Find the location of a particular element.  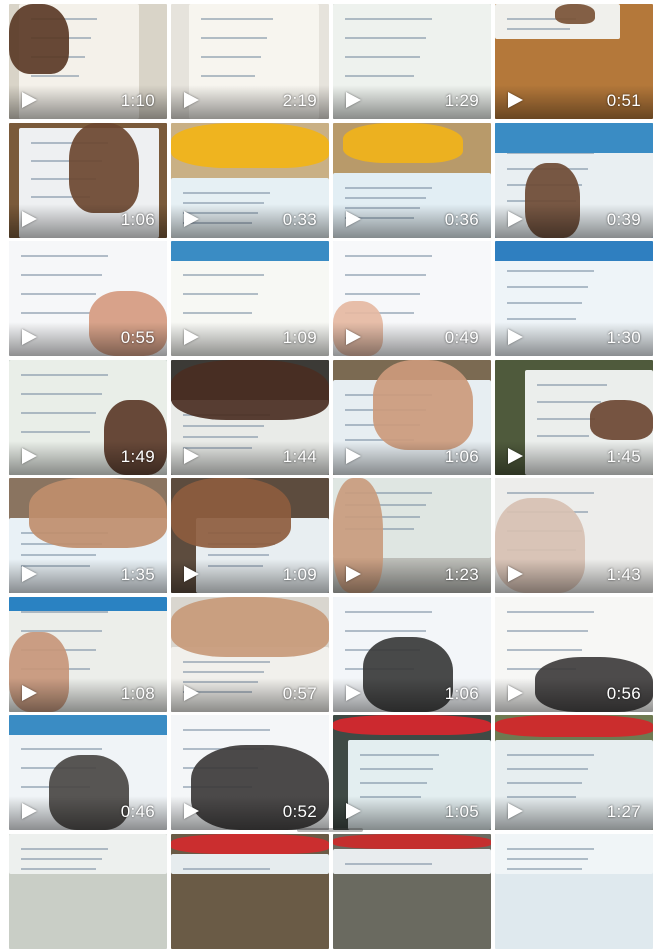

thumbnail-page-image is located at coordinates (250, 863).